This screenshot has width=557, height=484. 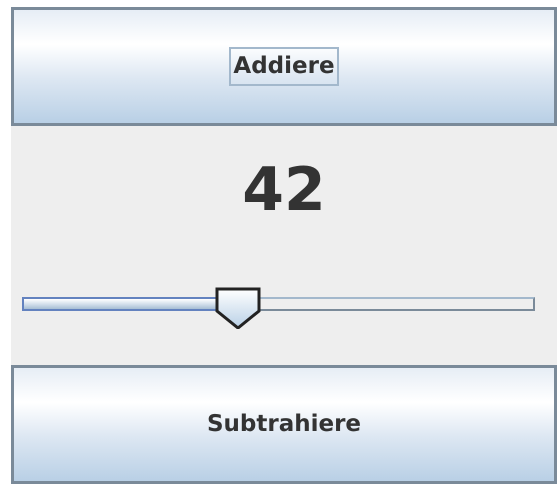 I want to click on value-label: 42, so click(x=284, y=190).